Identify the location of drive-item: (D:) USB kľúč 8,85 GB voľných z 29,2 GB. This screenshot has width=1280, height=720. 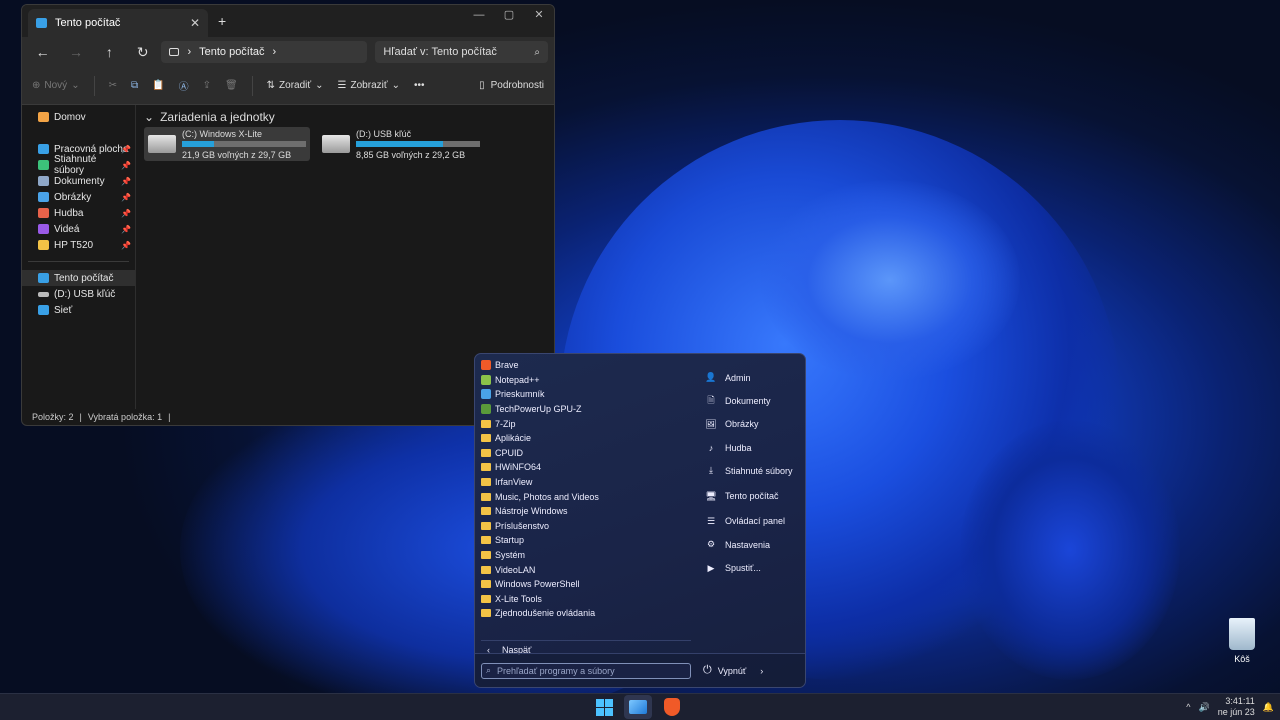
(401, 144).